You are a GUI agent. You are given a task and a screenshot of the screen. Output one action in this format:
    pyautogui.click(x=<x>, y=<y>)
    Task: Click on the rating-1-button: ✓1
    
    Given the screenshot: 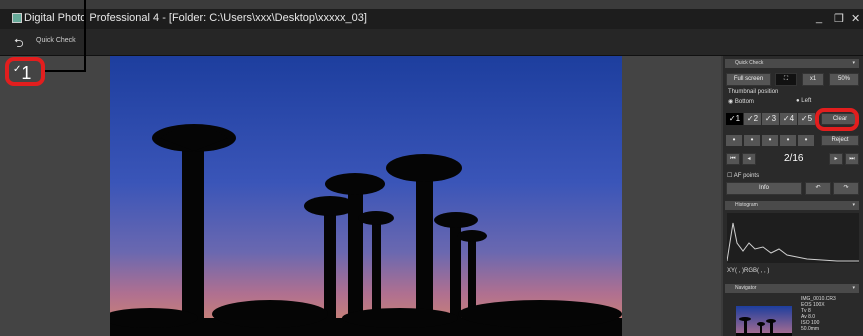 What is the action you would take?
    pyautogui.click(x=734, y=119)
    